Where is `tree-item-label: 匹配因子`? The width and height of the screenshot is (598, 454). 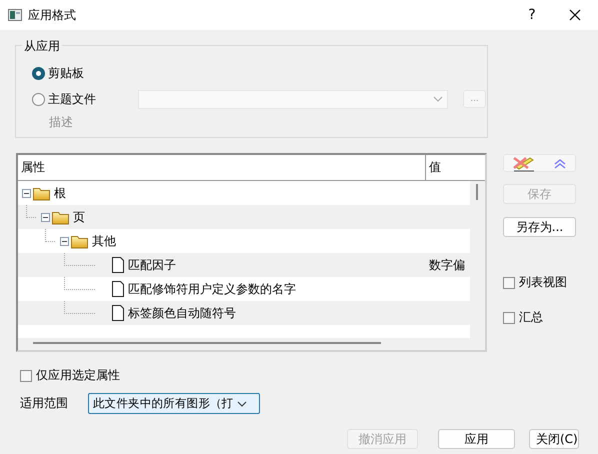 tree-item-label: 匹配因子 is located at coordinates (152, 265).